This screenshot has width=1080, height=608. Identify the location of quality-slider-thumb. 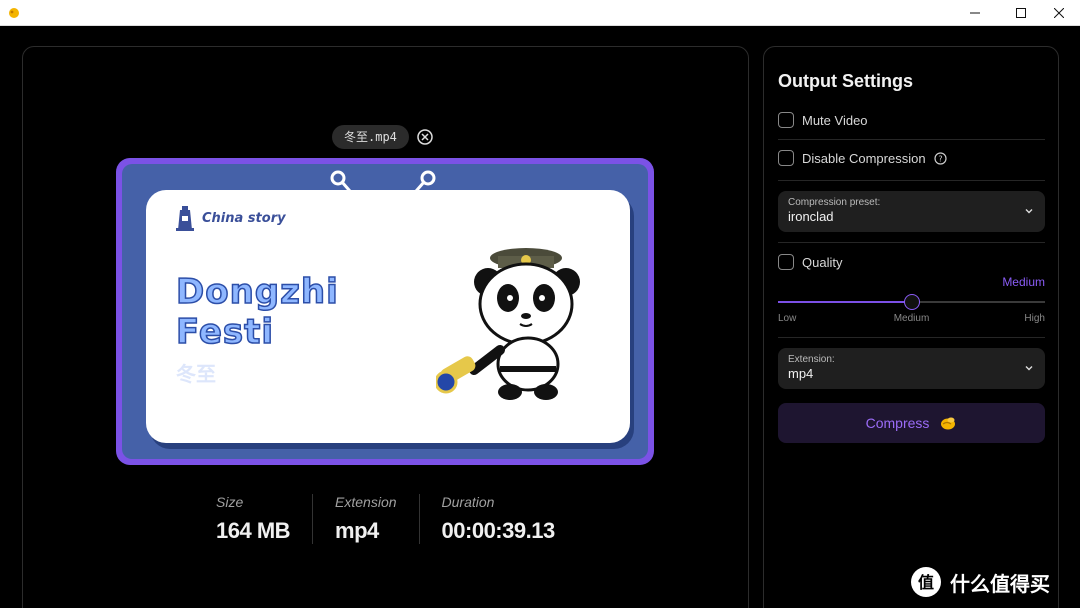
(911, 302).